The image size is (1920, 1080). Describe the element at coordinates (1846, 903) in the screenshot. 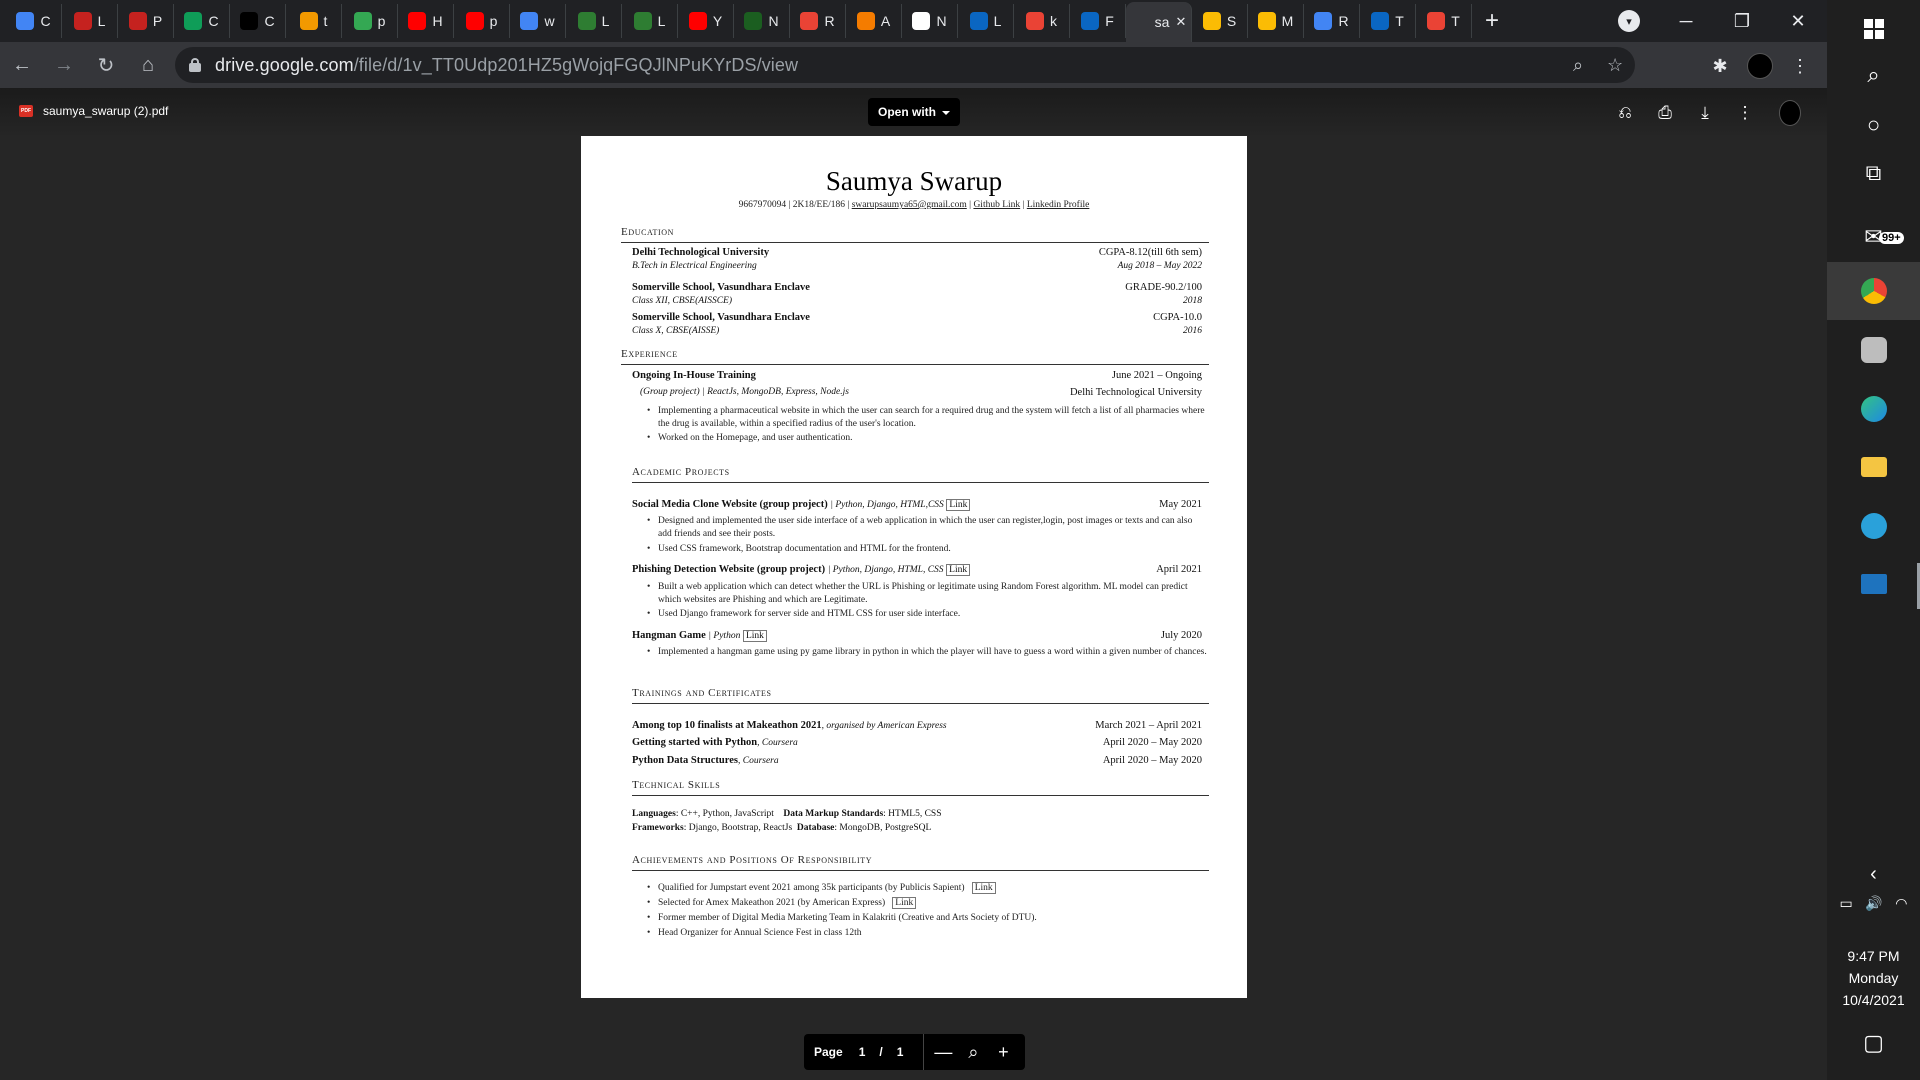

I see `battery-icon: ▭` at that location.